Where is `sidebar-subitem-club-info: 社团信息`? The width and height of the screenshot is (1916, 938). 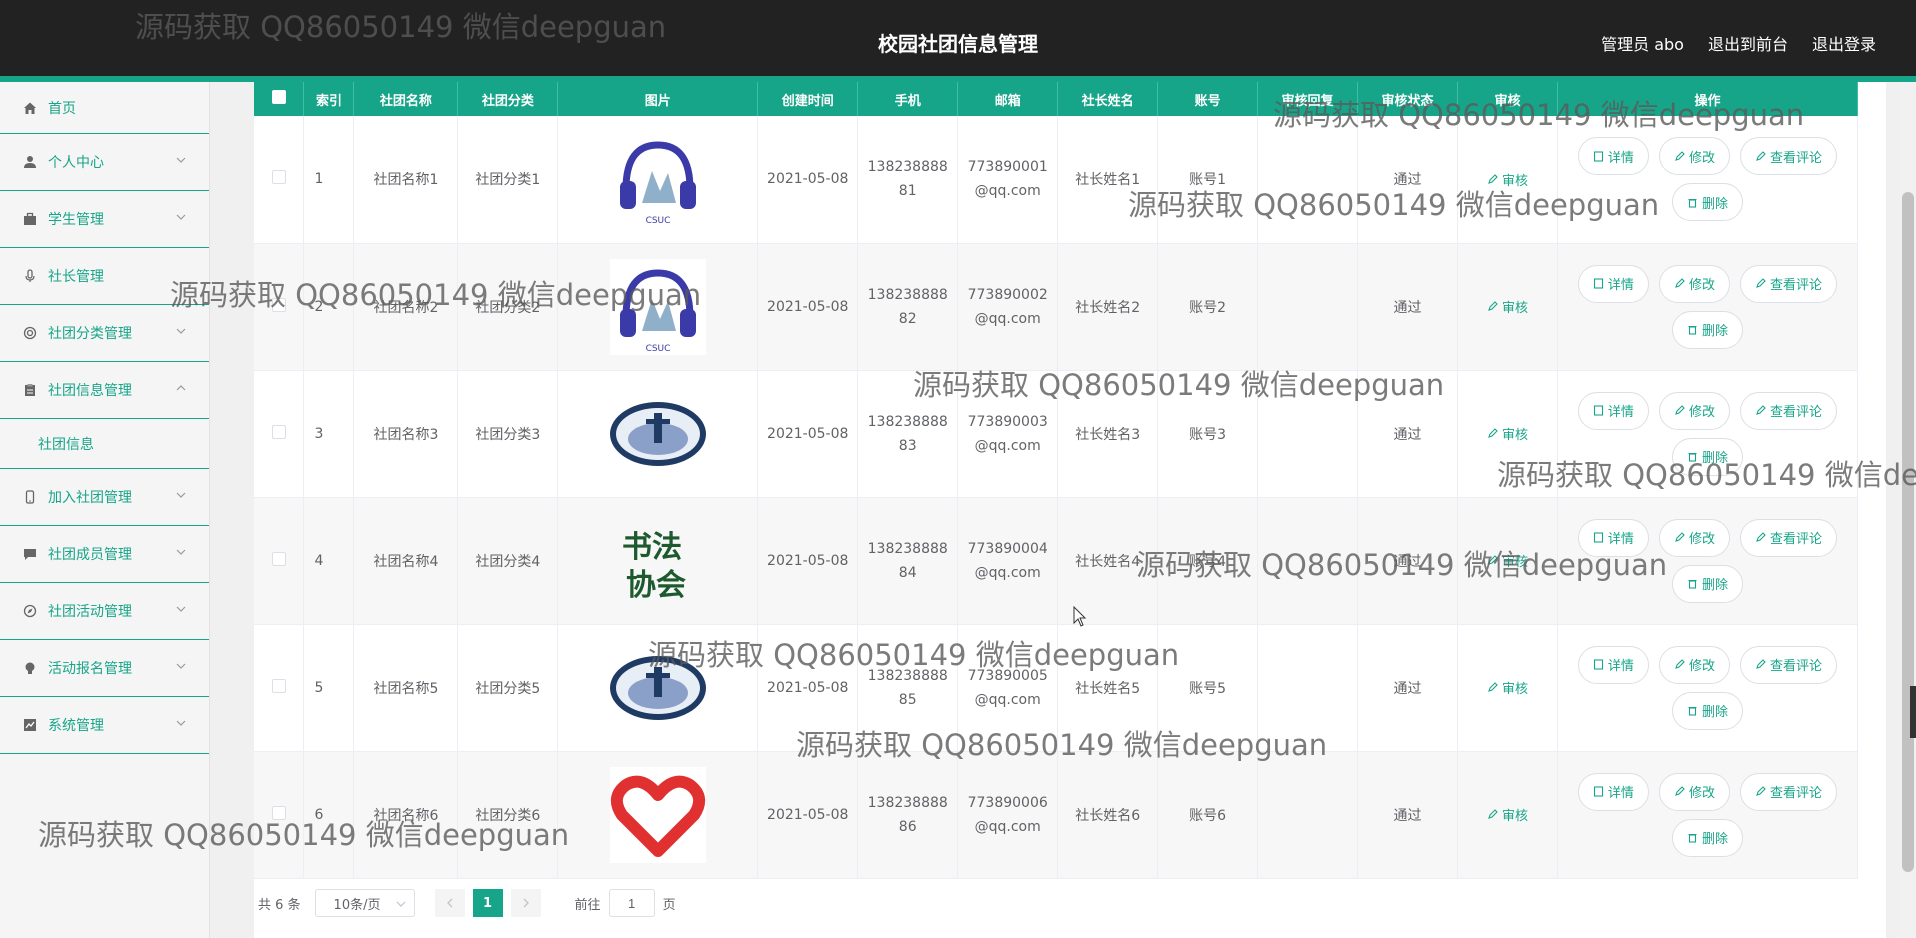 sidebar-subitem-club-info: 社团信息 is located at coordinates (104, 444).